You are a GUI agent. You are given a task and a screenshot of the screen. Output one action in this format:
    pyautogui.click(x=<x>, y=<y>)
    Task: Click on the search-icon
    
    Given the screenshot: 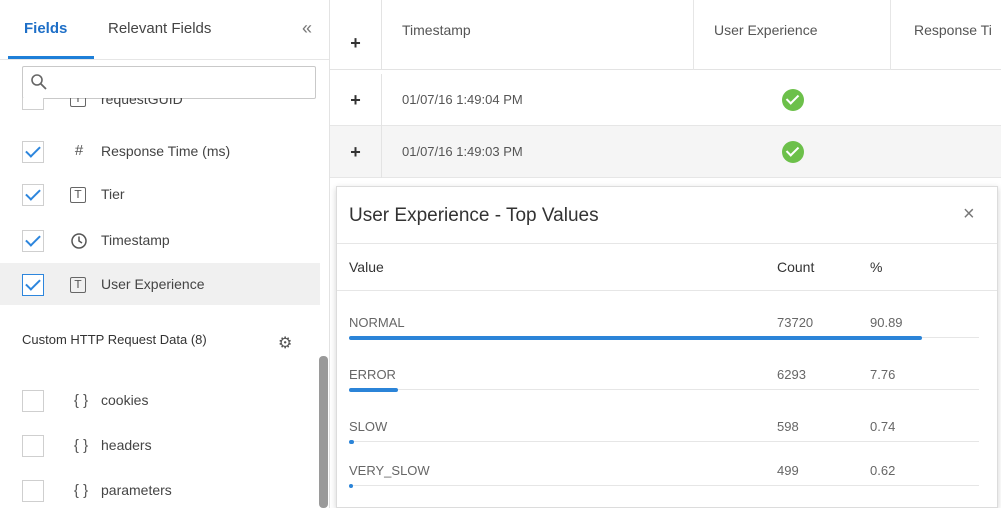 What is the action you would take?
    pyautogui.click(x=39, y=82)
    